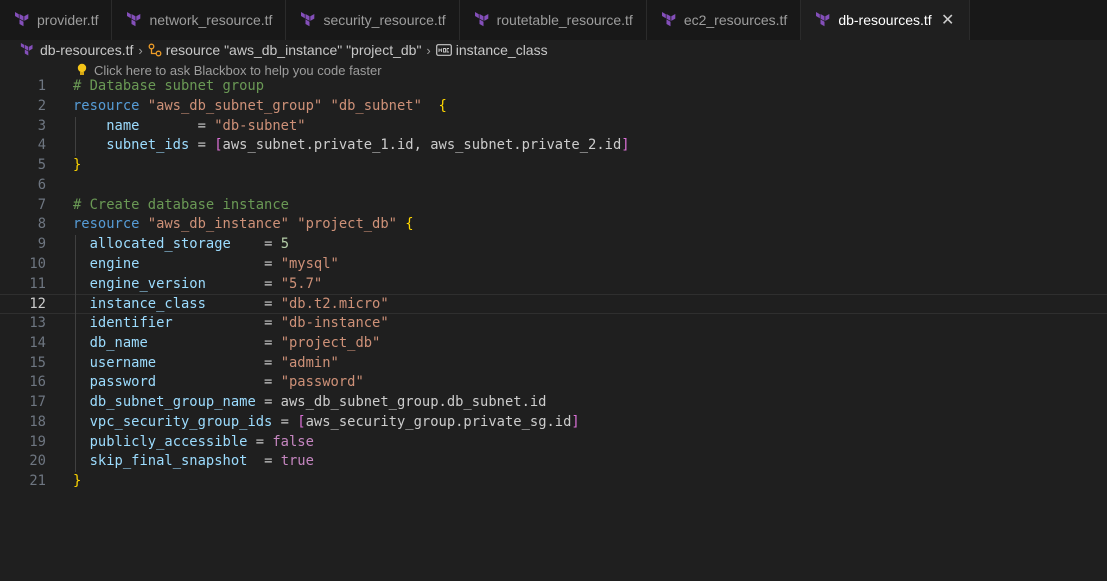 Image resolution: width=1107 pixels, height=581 pixels. I want to click on line-number: 5, so click(41, 165).